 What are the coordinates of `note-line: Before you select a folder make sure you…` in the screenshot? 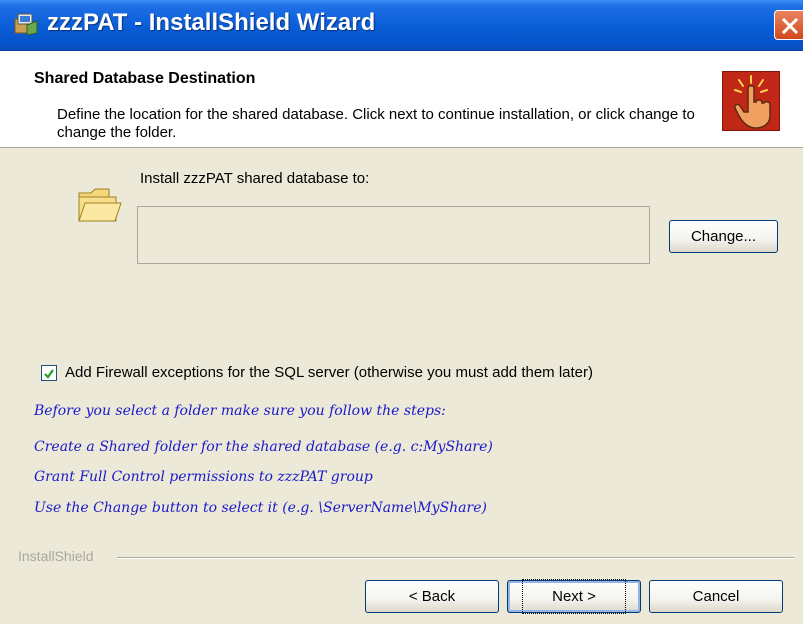 It's located at (240, 411).